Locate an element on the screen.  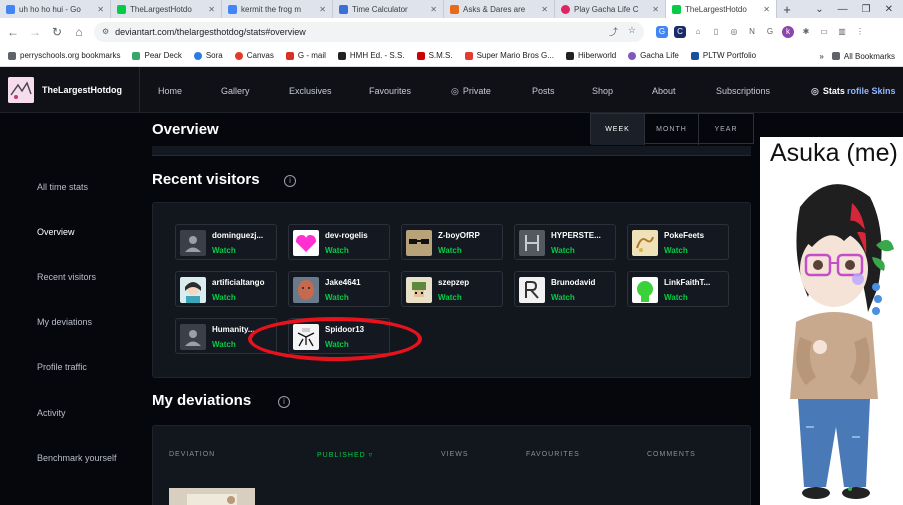
sunglasses-avatar-icon is located at coordinates (419, 243).